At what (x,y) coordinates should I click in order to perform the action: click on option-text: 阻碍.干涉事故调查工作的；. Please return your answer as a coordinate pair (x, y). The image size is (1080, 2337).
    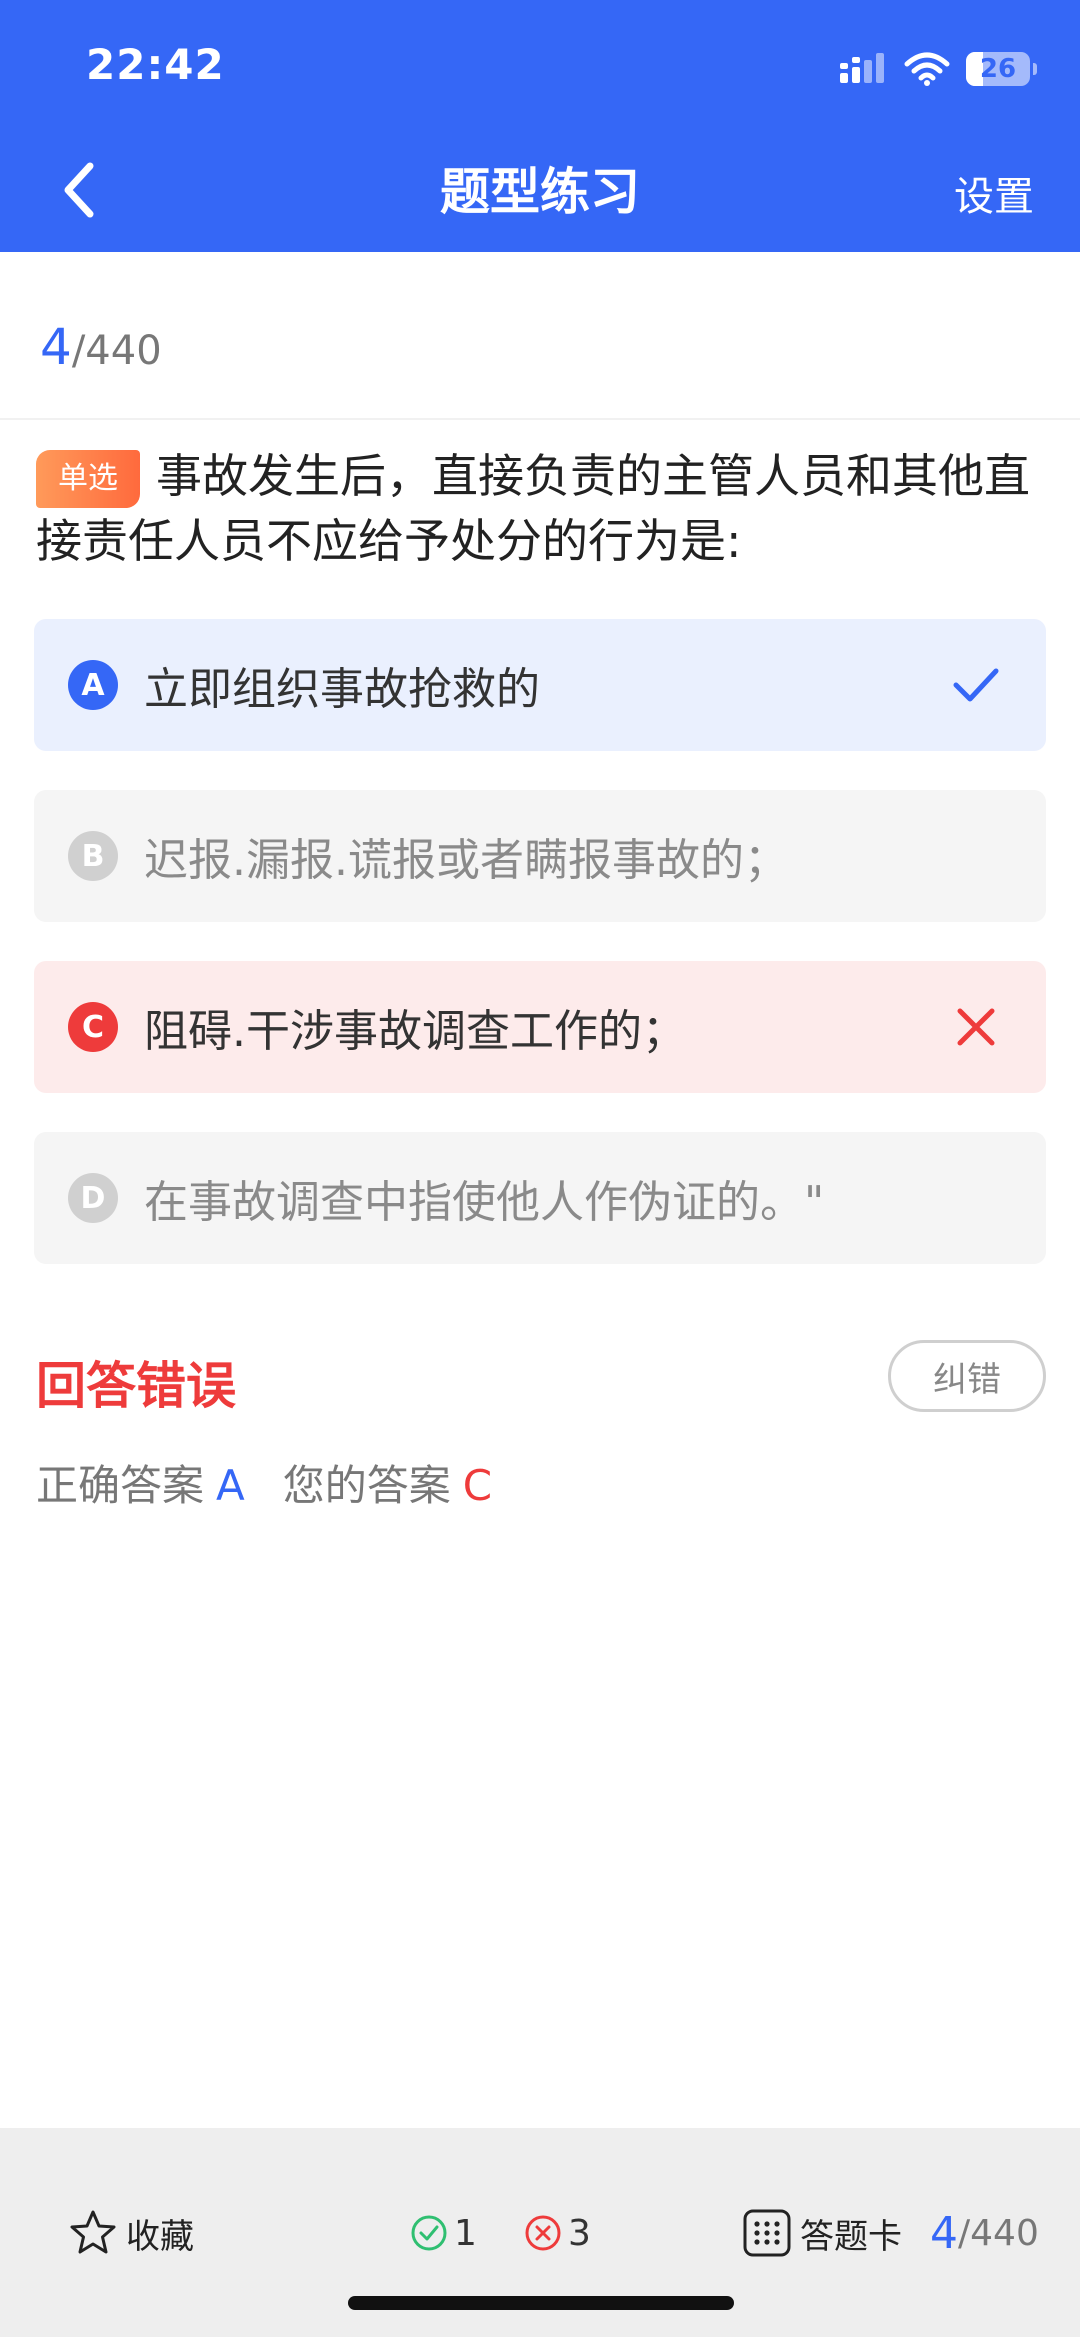
    Looking at the image, I should click on (415, 1031).